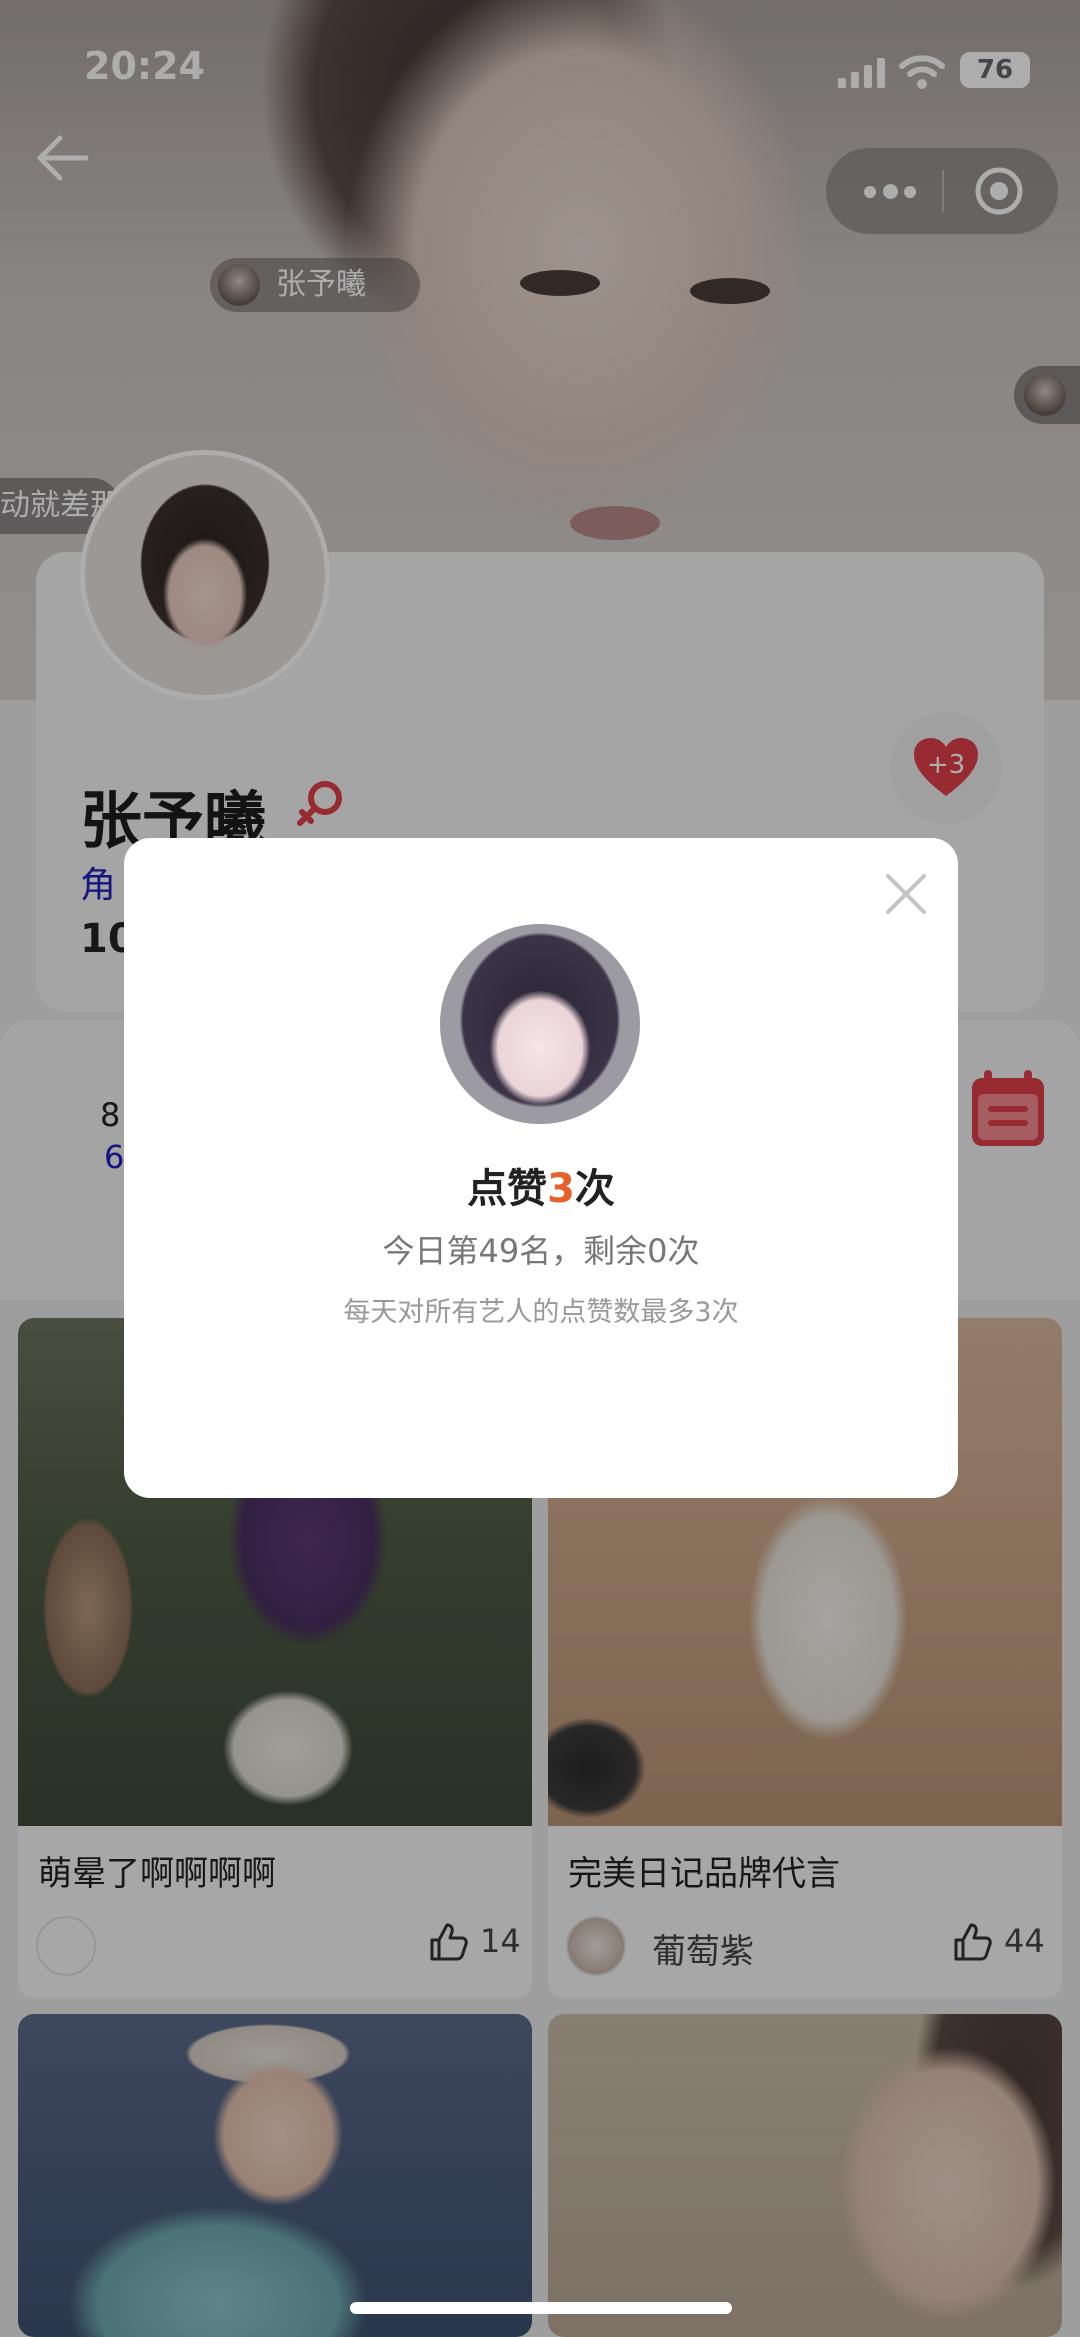  What do you see at coordinates (507, 1189) in the screenshot?
I see `like-title-prefix: 点赞` at bounding box center [507, 1189].